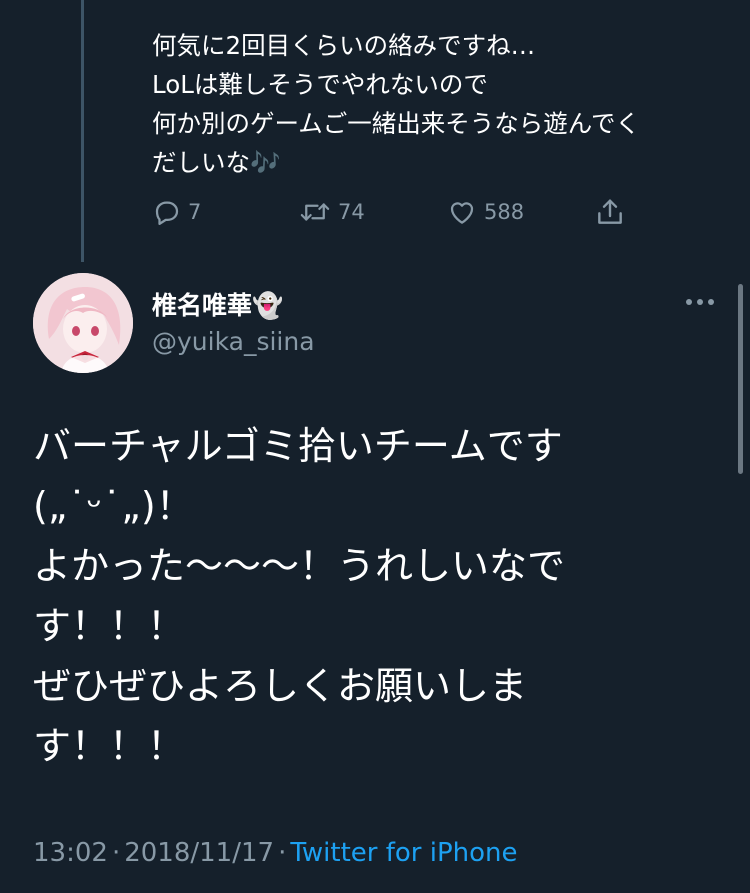 This screenshot has height=893, width=750. What do you see at coordinates (233, 341) in the screenshot?
I see `user-handle: @yuika_siina` at bounding box center [233, 341].